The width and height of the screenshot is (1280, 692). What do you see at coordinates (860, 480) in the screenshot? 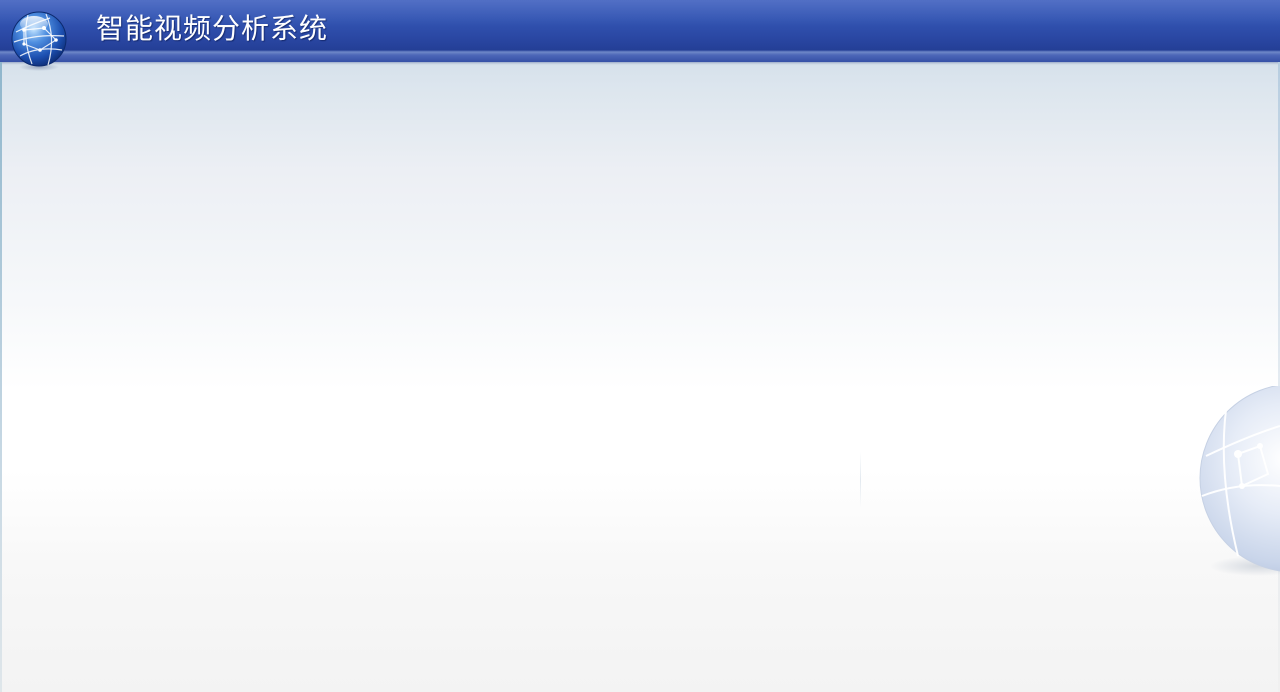
I see `background-divider` at bounding box center [860, 480].